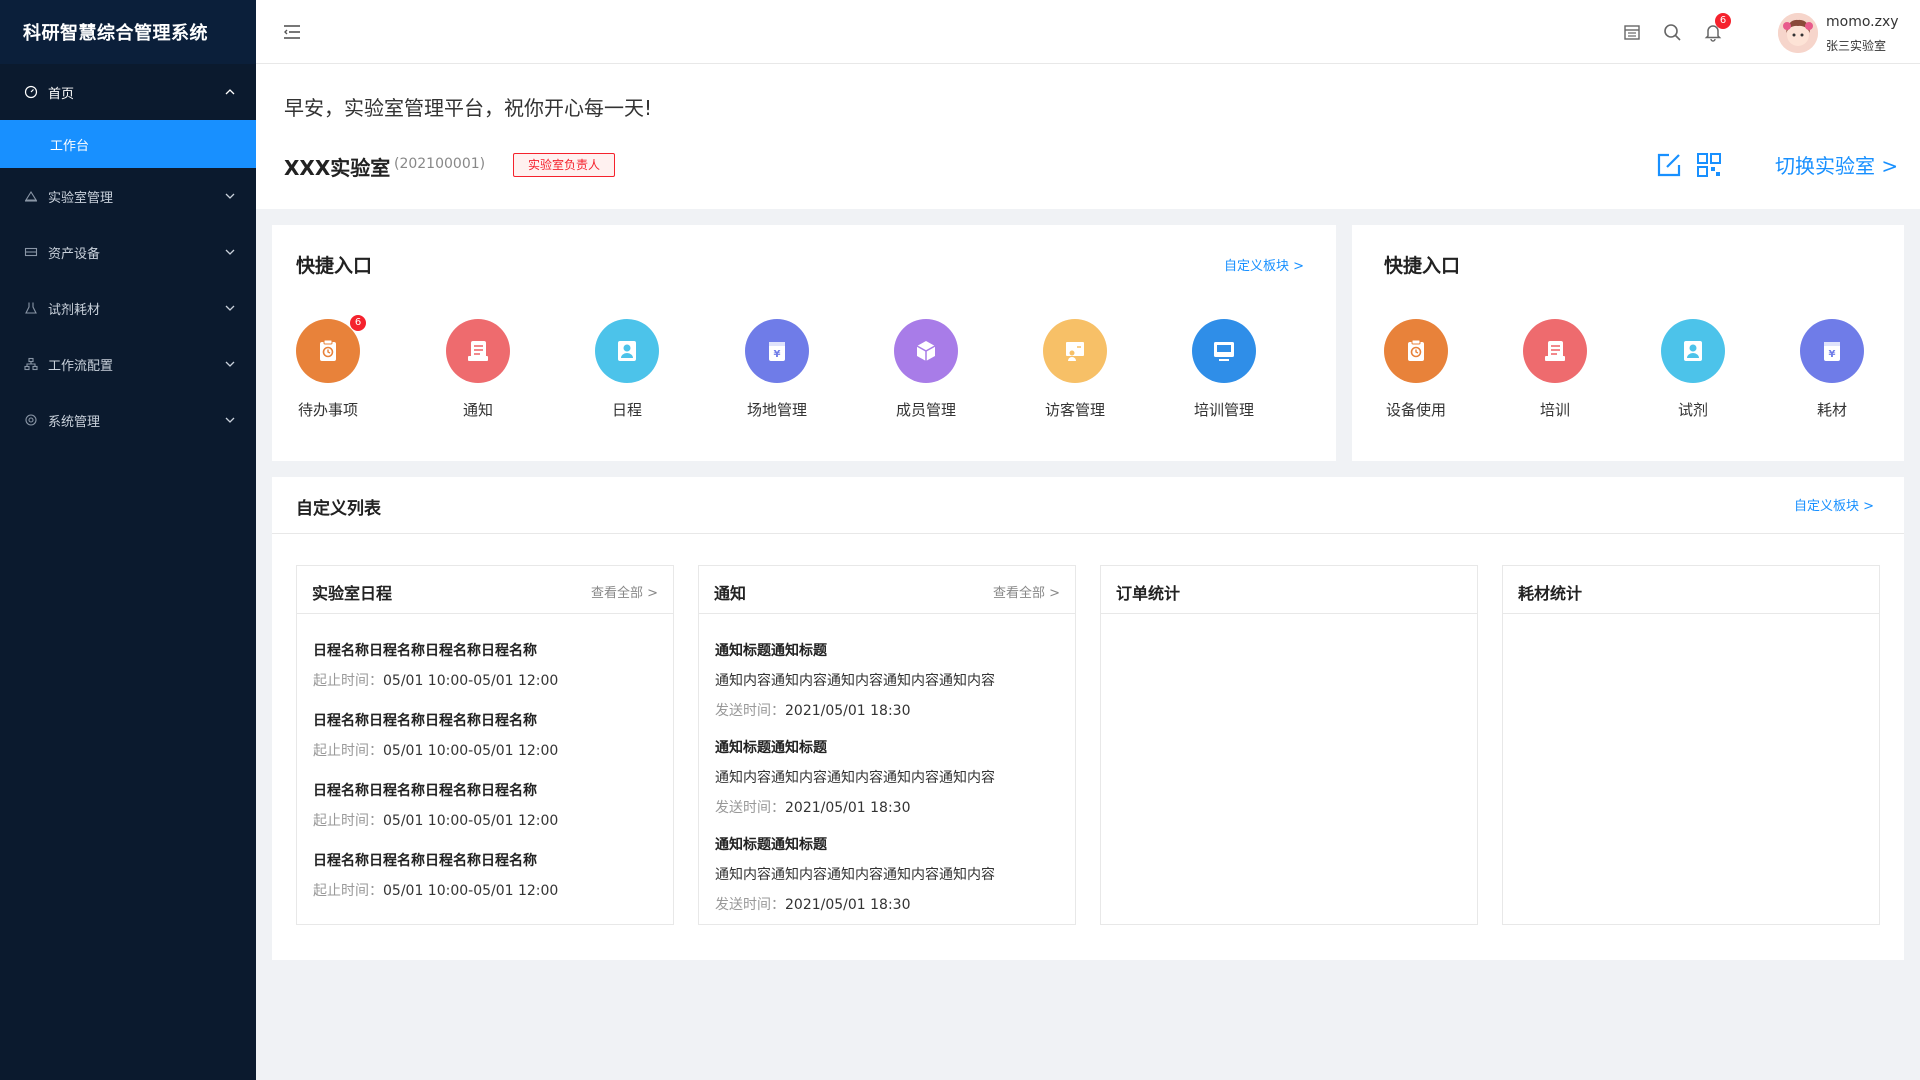 This screenshot has width=1920, height=1080. Describe the element at coordinates (1223, 410) in the screenshot. I see `quick-item-label: 培训管理` at that location.